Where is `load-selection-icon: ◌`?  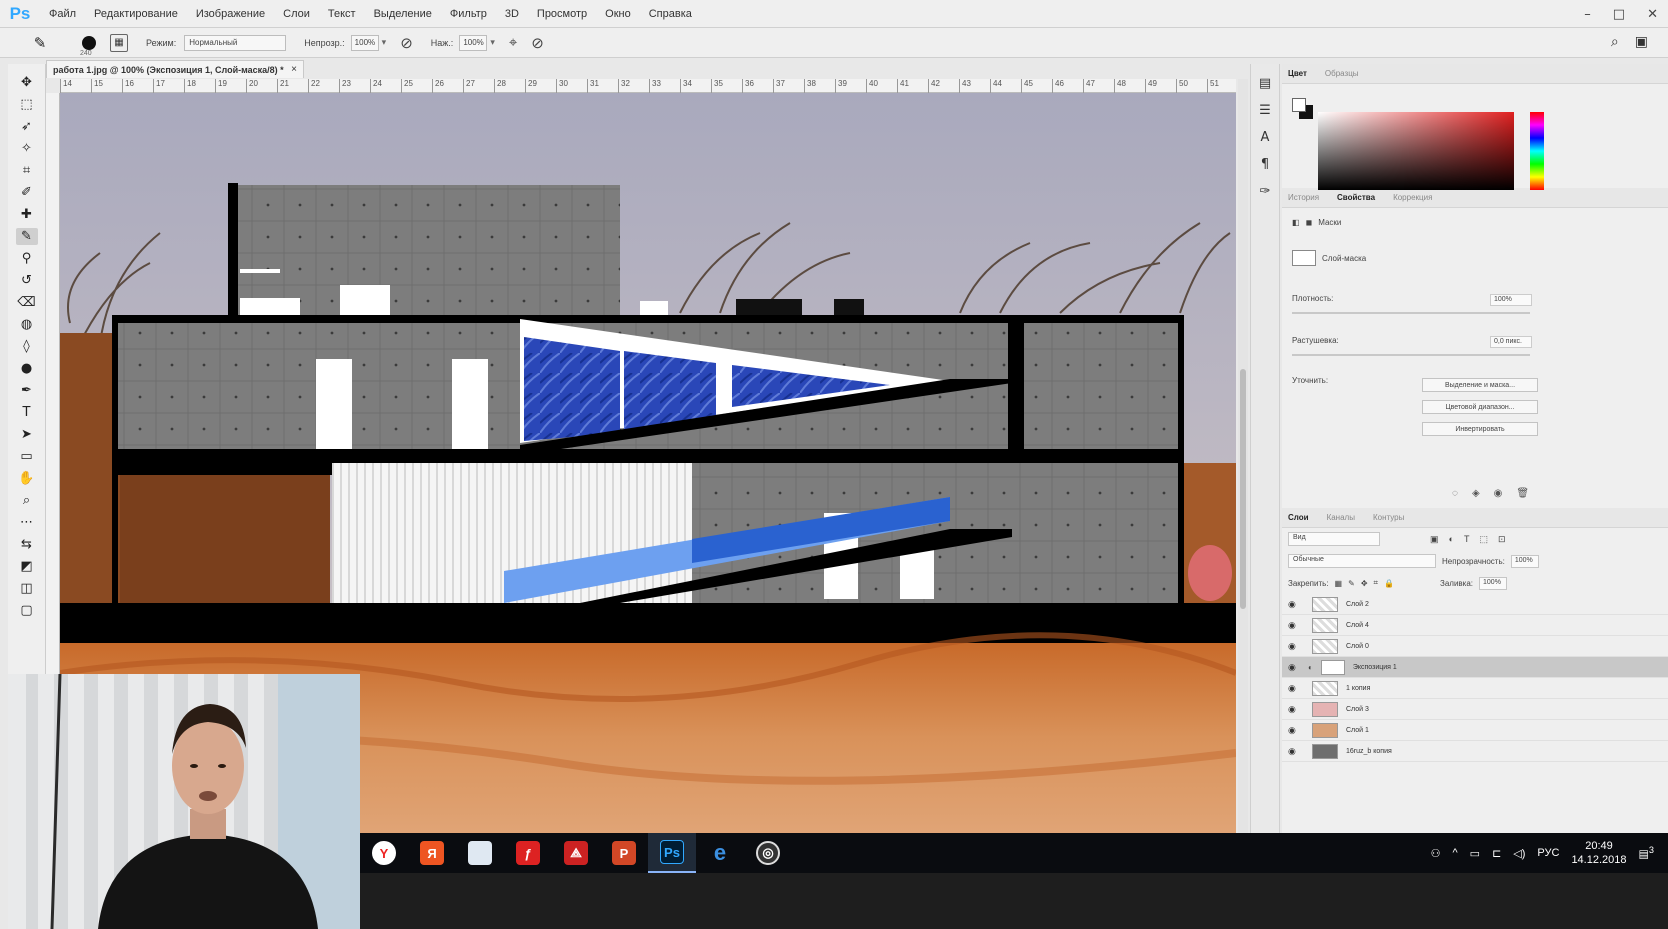
load-selection-icon: ◌ is located at coordinates (1455, 493).